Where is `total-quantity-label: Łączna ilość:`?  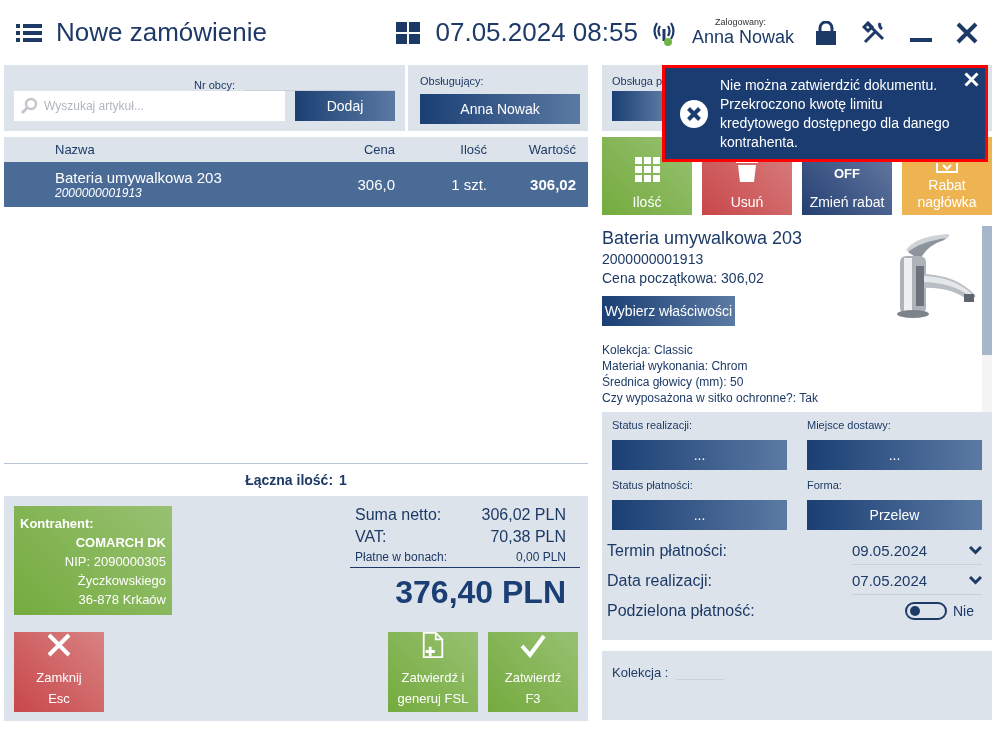 total-quantity-label: Łączna ilość: is located at coordinates (289, 480).